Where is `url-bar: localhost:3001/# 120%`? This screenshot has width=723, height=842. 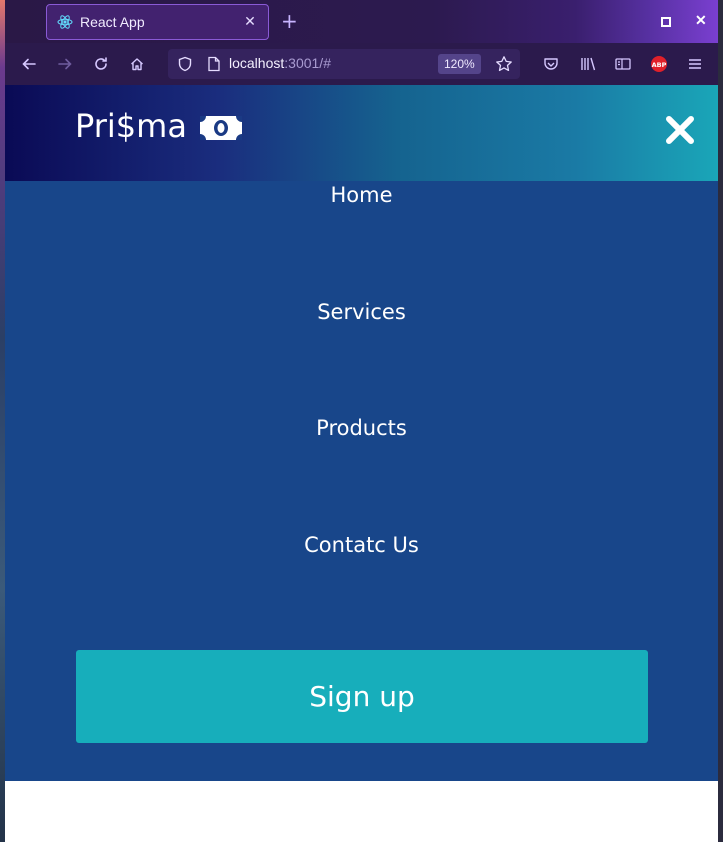 url-bar: localhost:3001/# 120% is located at coordinates (344, 64).